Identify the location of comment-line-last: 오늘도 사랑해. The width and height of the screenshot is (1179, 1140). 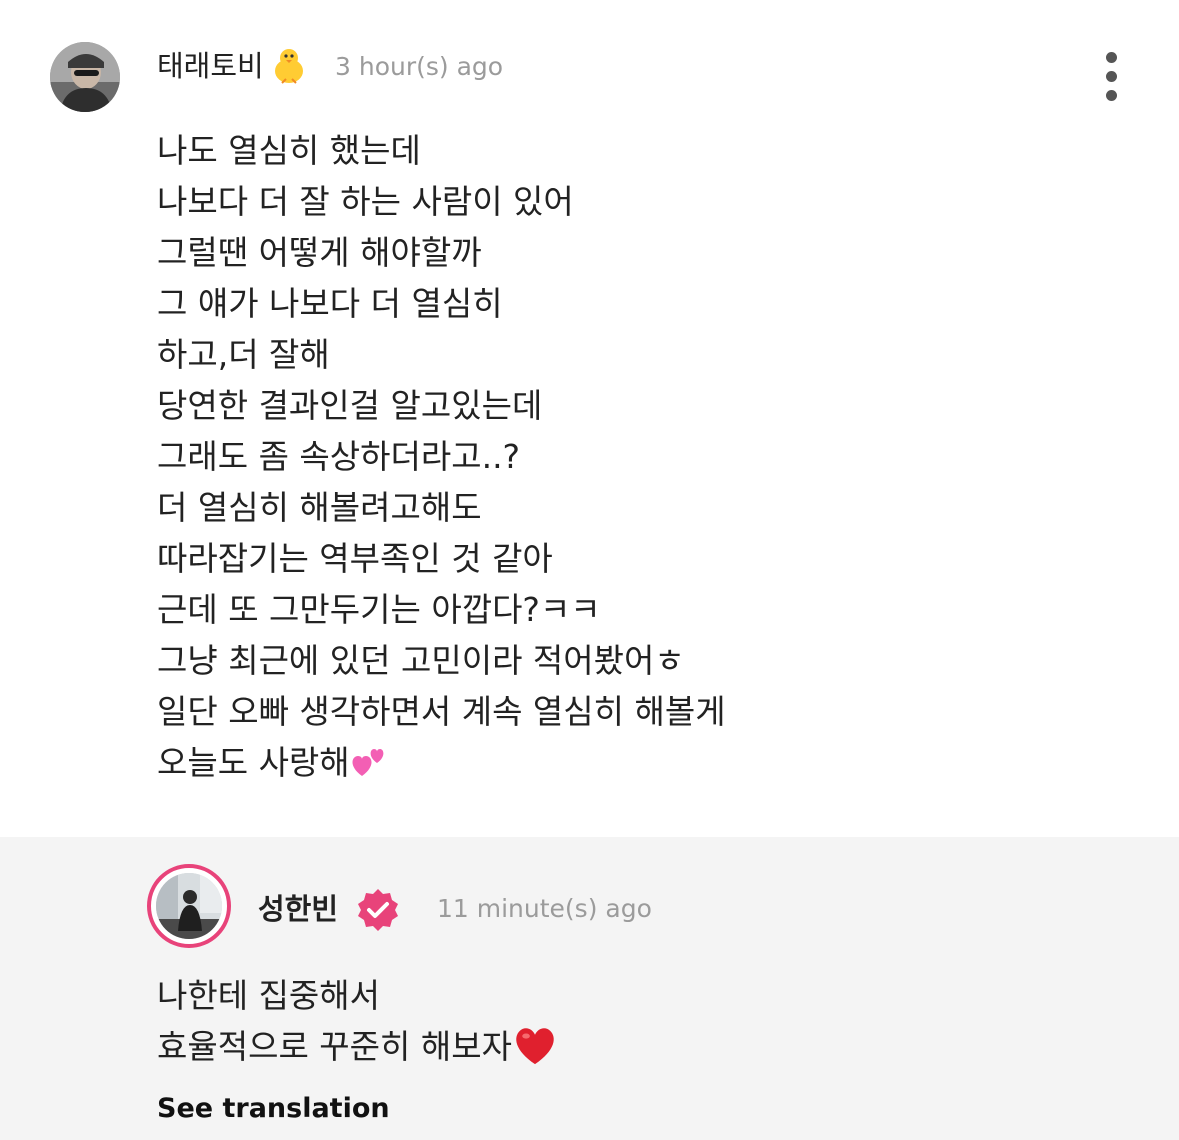
(607, 762).